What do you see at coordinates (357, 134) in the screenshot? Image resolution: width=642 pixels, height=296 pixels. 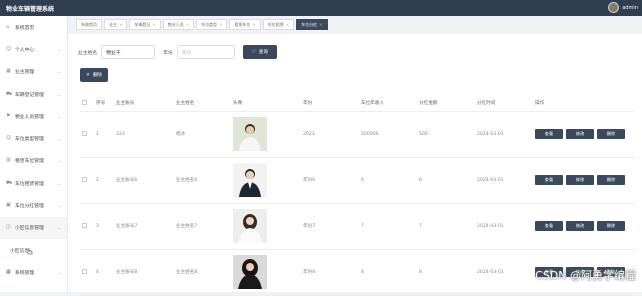 I see `table-row: 1 333 杨冰 2023 200000 500 2024-03-01 查看 修改 删除` at bounding box center [357, 134].